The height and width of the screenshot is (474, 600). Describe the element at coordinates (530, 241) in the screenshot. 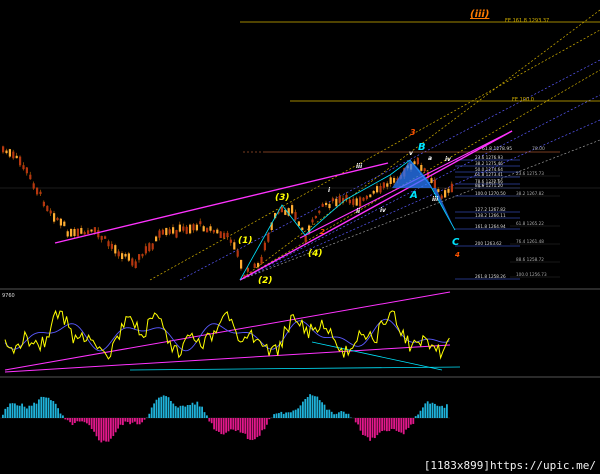

I see `fib-right-label: 76.4 1261.48` at that location.